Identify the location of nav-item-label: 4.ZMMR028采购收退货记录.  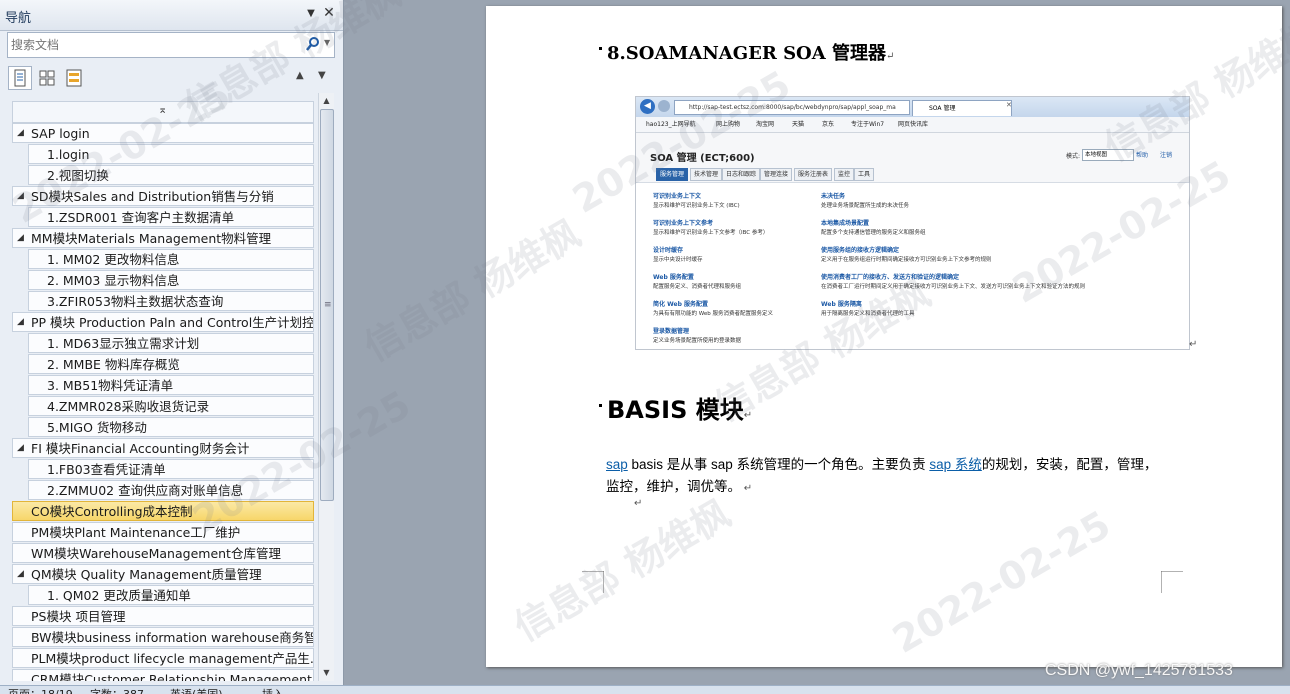
(128, 406).